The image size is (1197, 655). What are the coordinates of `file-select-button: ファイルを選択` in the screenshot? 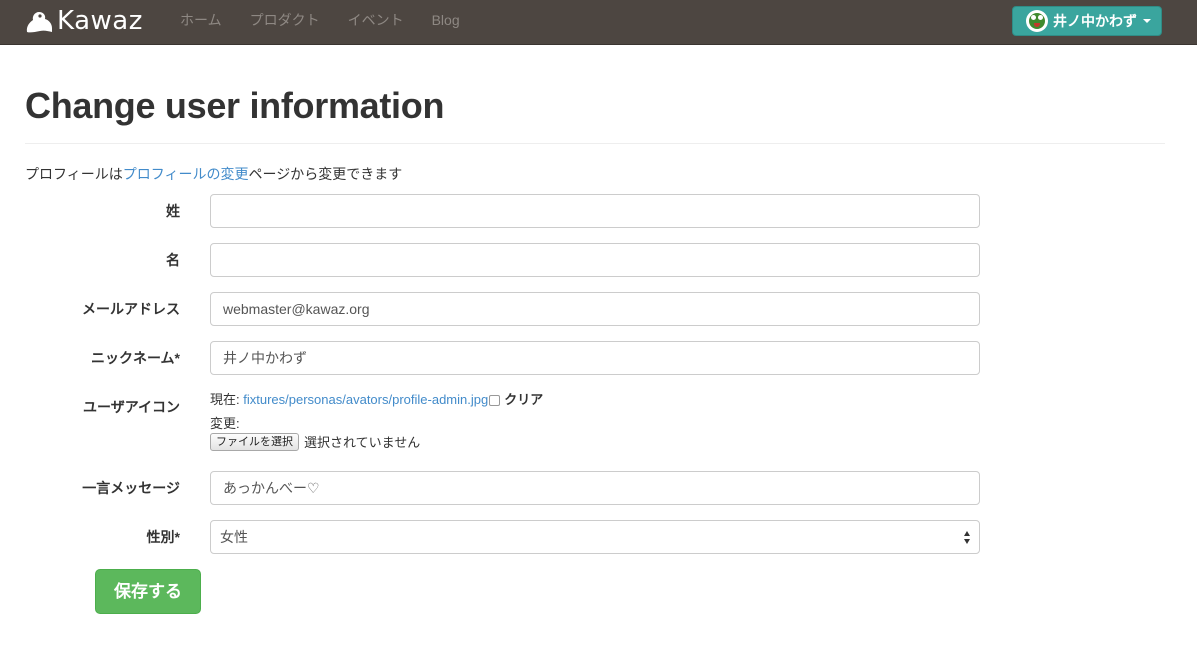 It's located at (254, 441).